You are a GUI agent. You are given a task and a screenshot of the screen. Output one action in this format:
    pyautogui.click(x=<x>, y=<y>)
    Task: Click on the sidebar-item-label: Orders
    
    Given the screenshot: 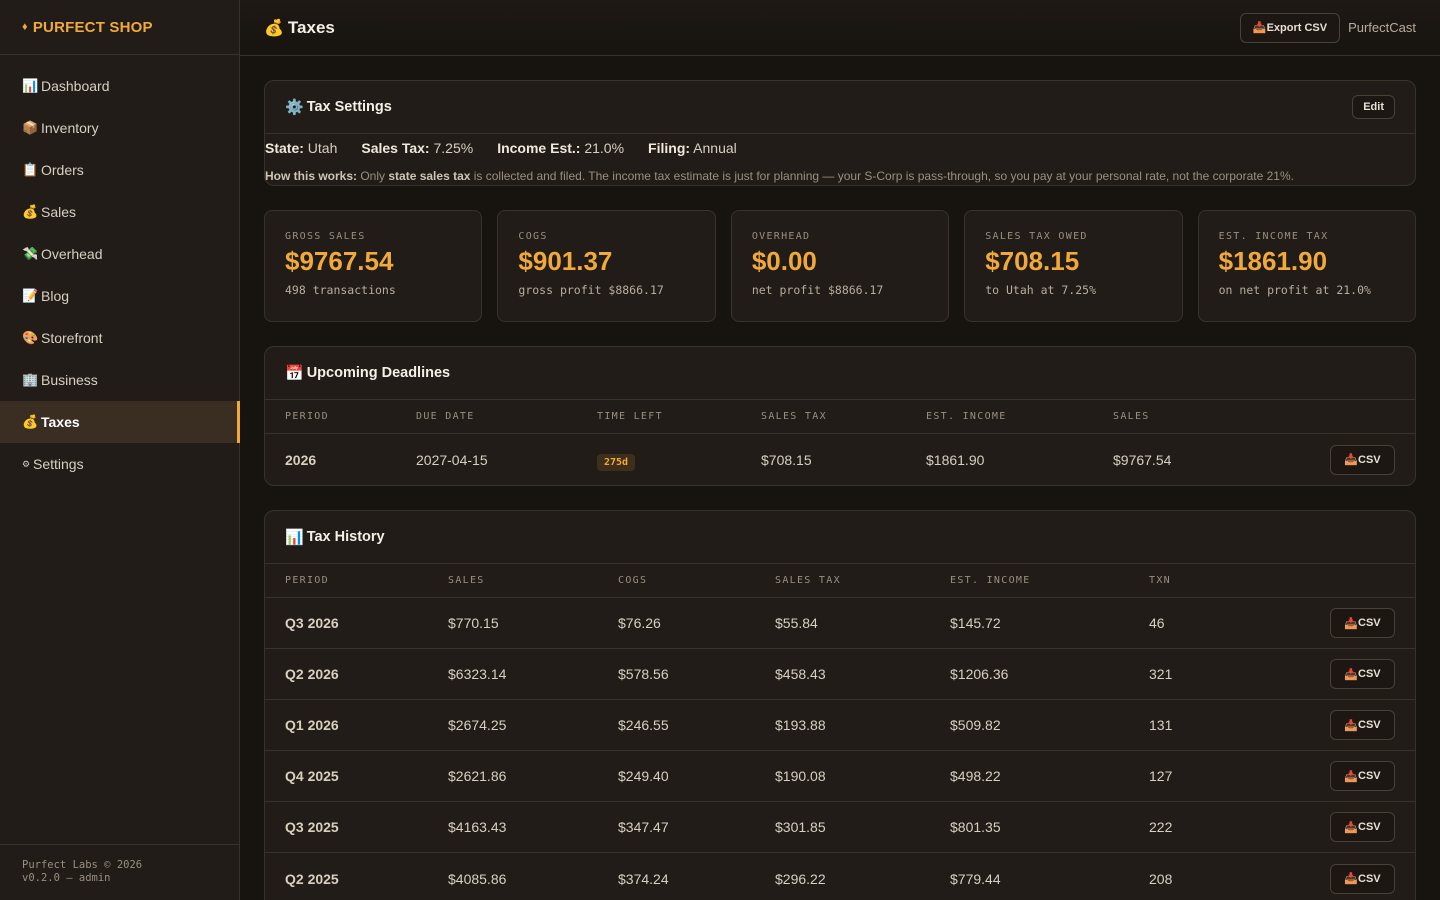 What is the action you would take?
    pyautogui.click(x=62, y=170)
    